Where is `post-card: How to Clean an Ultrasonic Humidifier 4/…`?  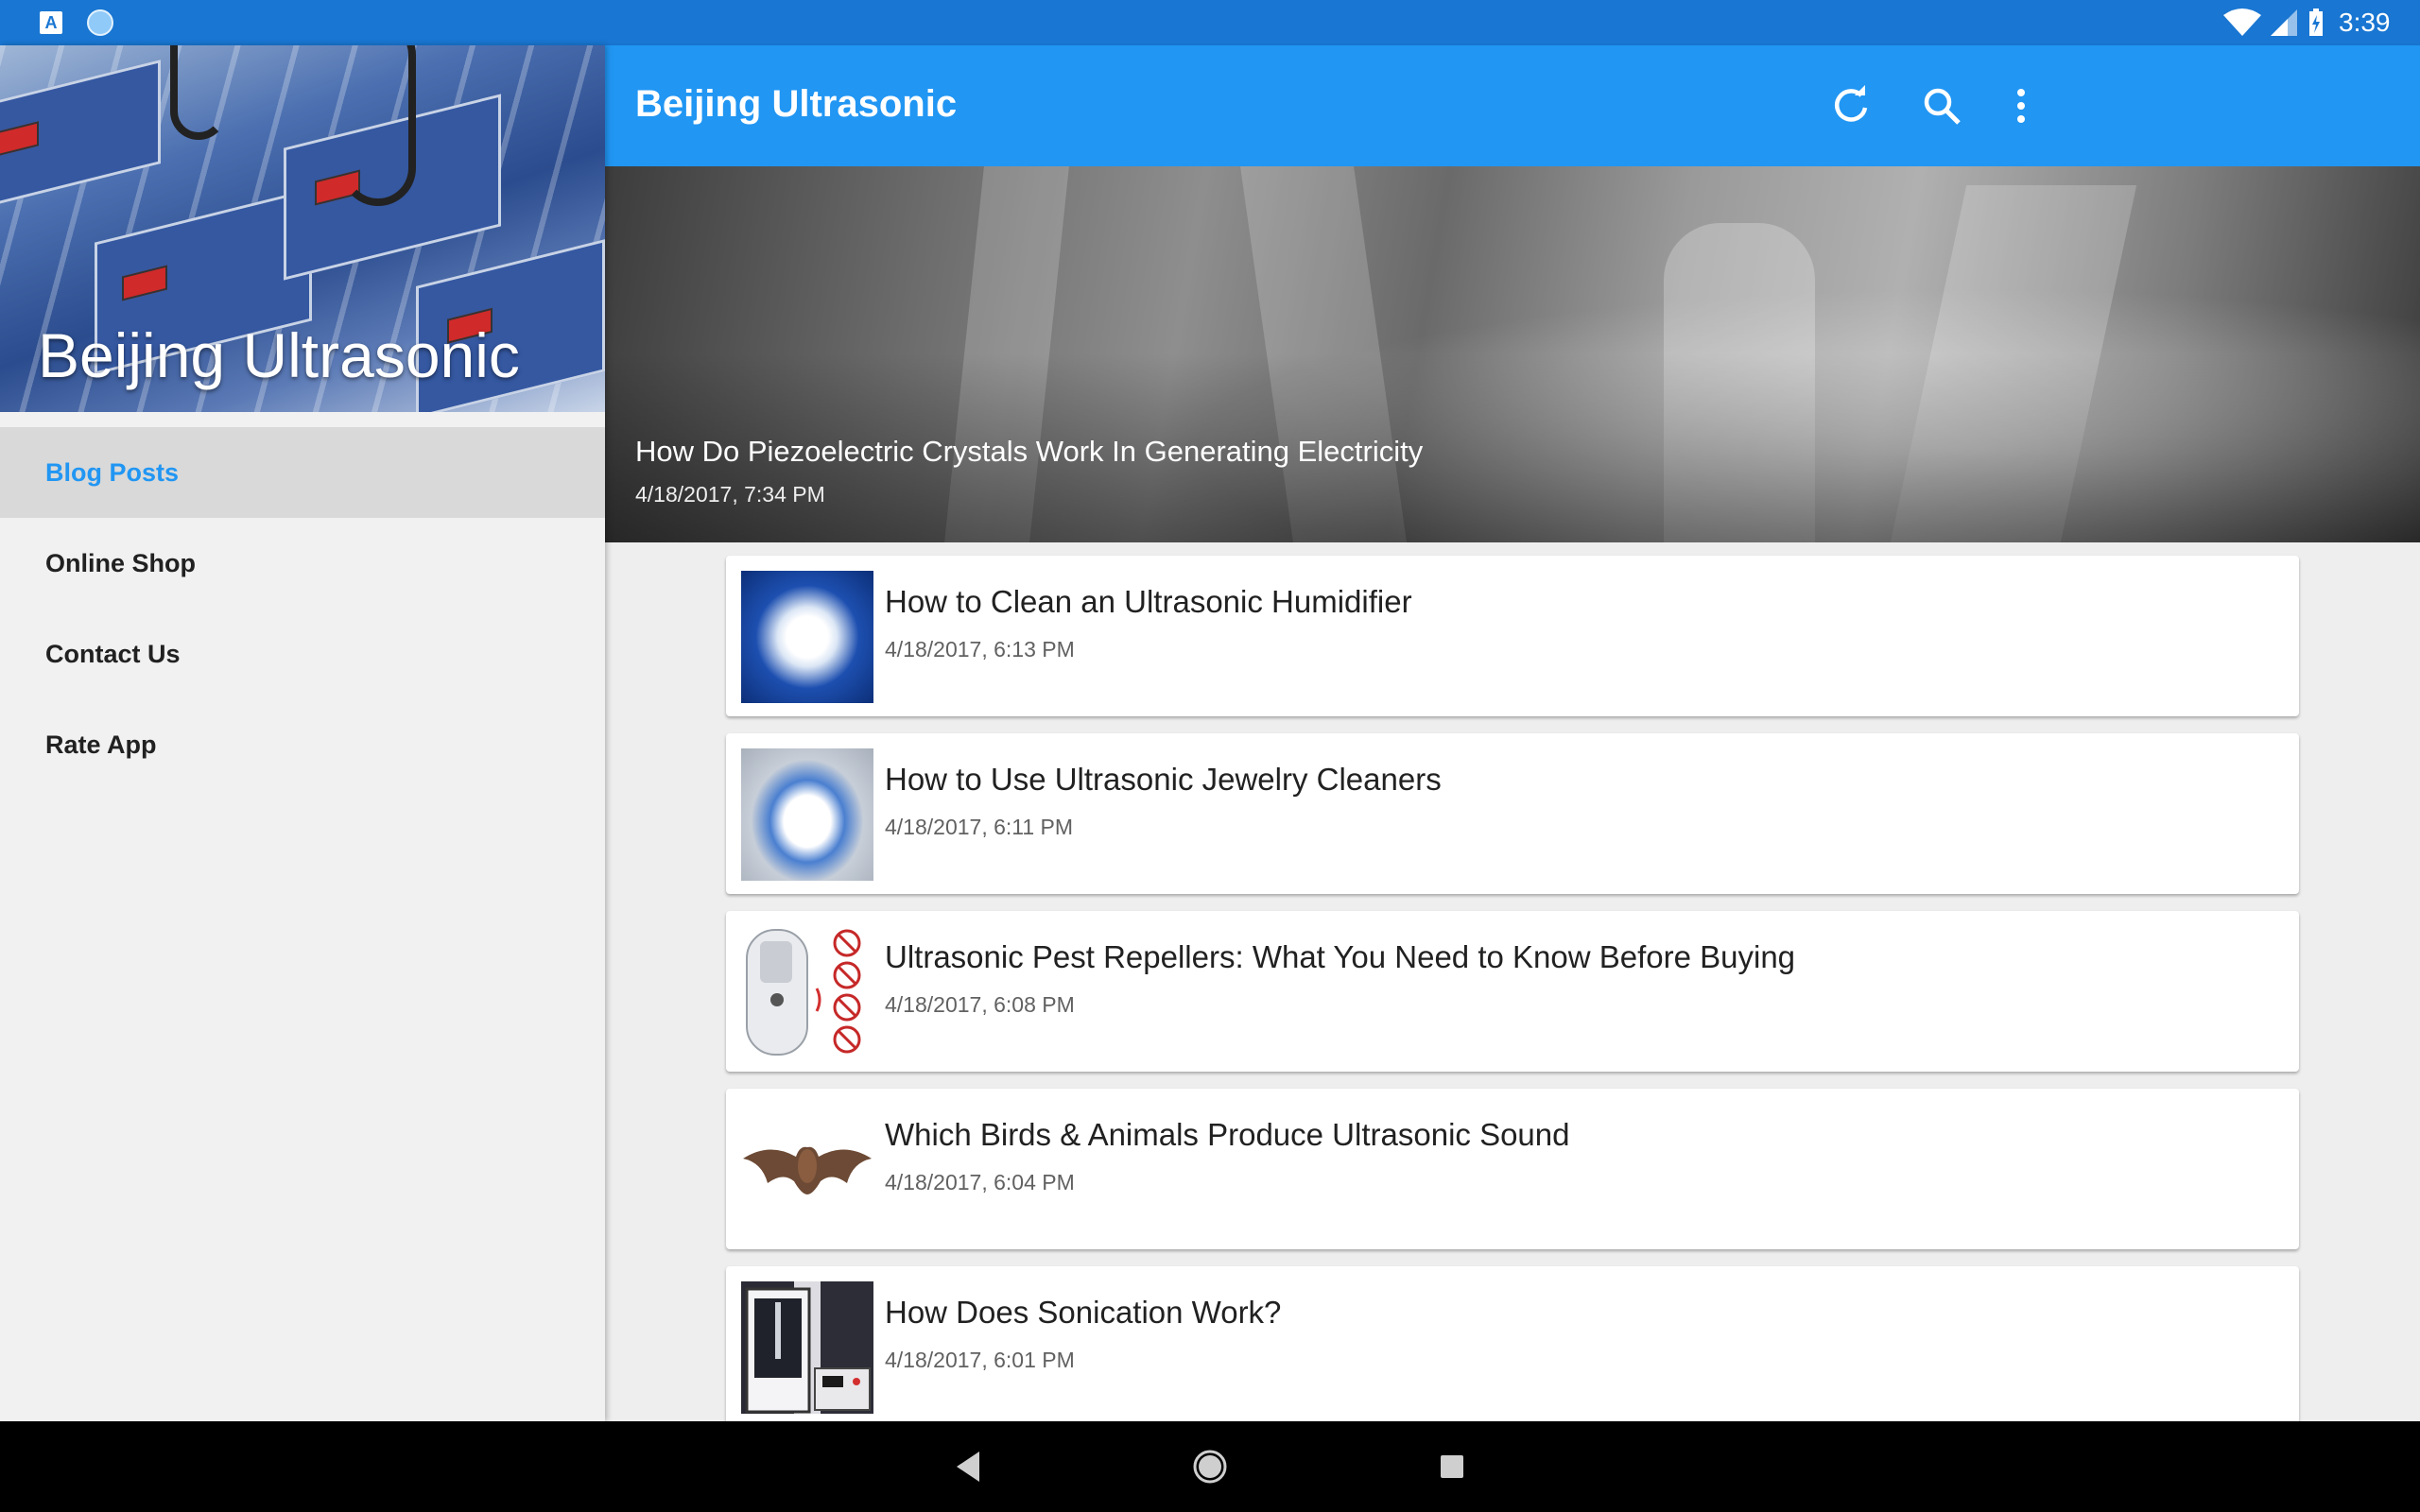 post-card: How to Clean an Ultrasonic Humidifier 4/… is located at coordinates (1512, 636).